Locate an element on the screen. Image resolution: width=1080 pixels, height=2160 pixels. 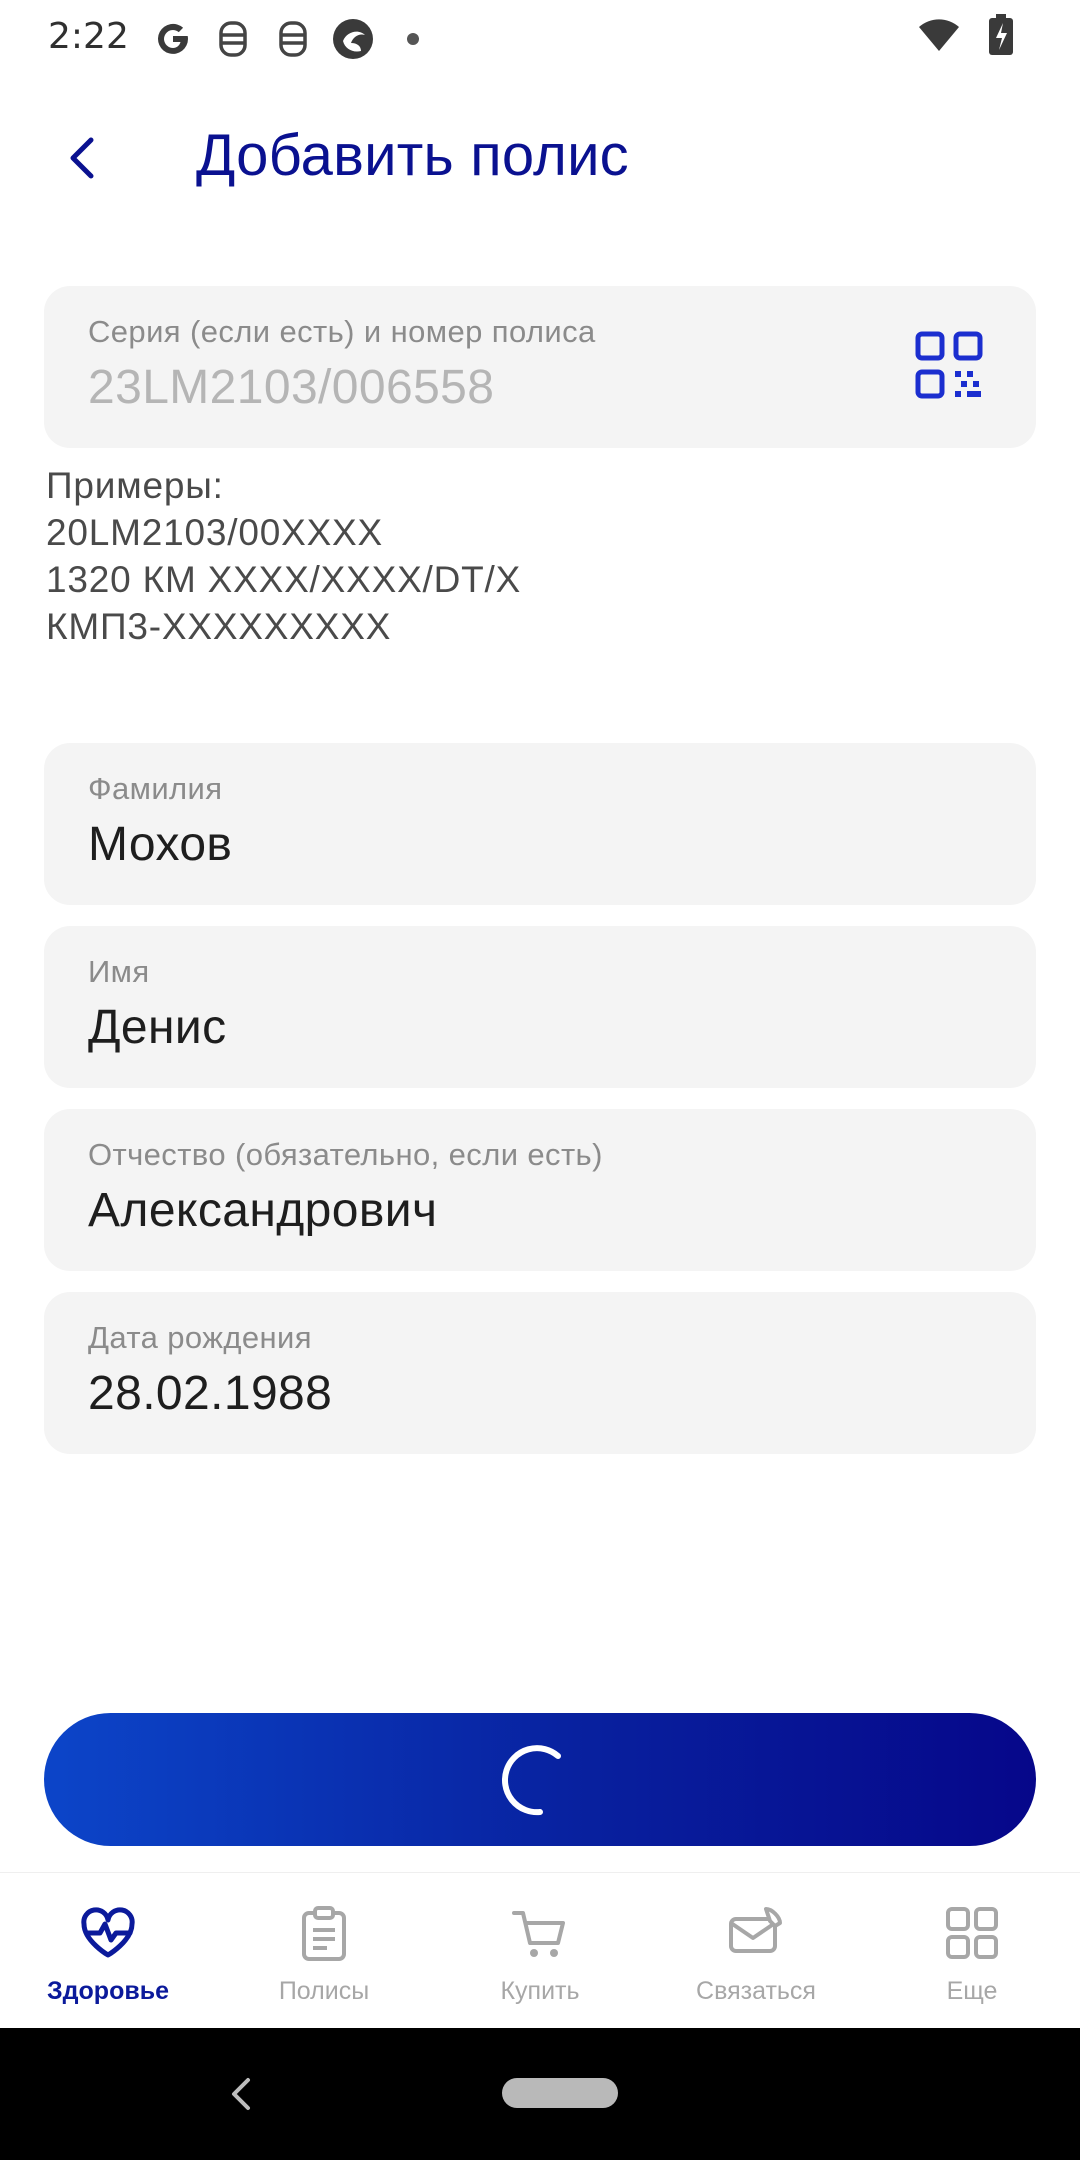
back-button is located at coordinates (82, 158).